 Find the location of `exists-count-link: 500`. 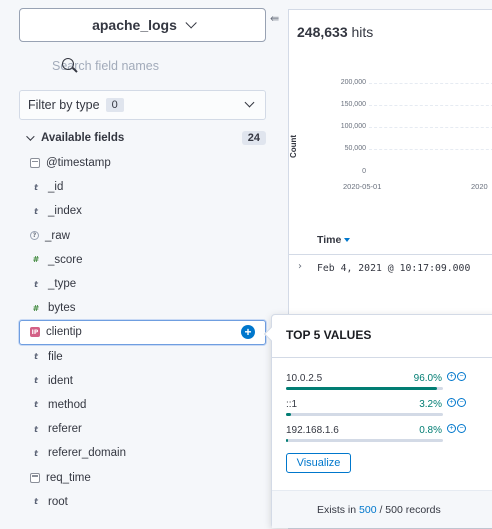

exists-count-link: 500 is located at coordinates (368, 510).